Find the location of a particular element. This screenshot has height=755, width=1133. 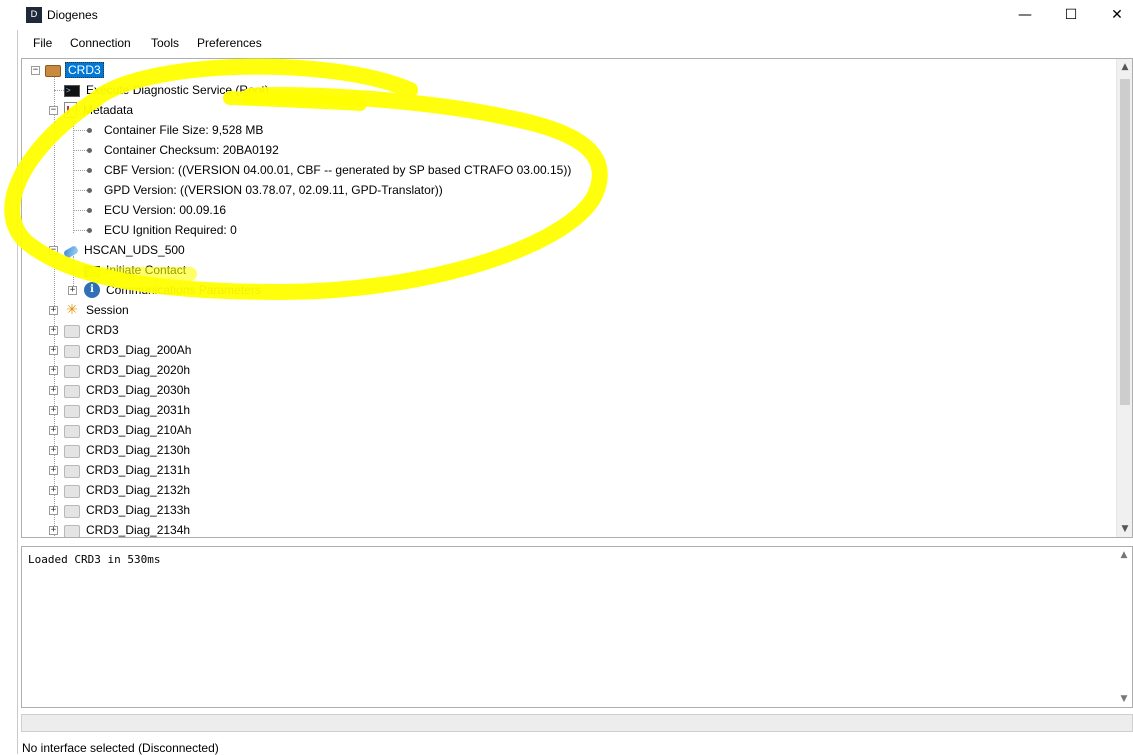

tree-node-service: CRD3_Diag_2132h is located at coordinates (128, 490).